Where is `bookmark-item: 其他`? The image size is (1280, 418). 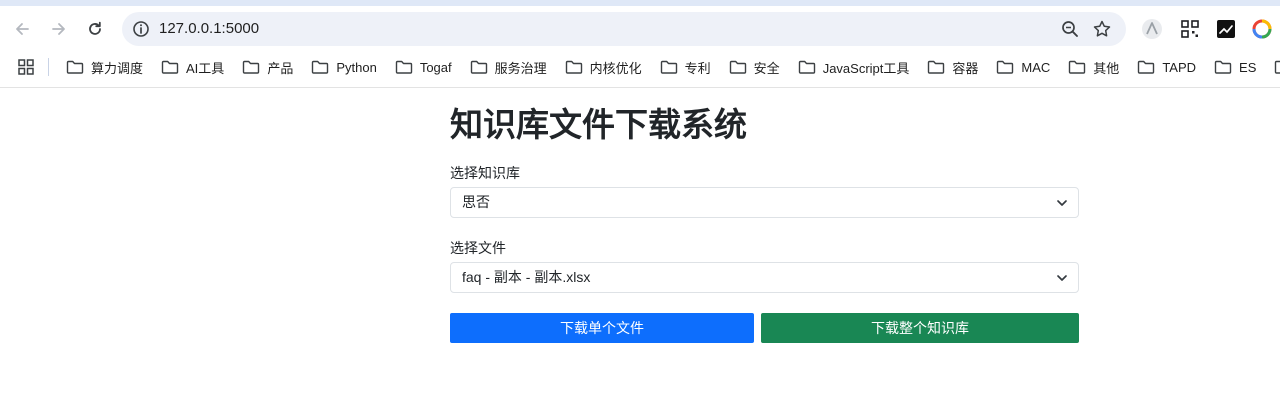
bookmark-item: 其他 is located at coordinates (1093, 67).